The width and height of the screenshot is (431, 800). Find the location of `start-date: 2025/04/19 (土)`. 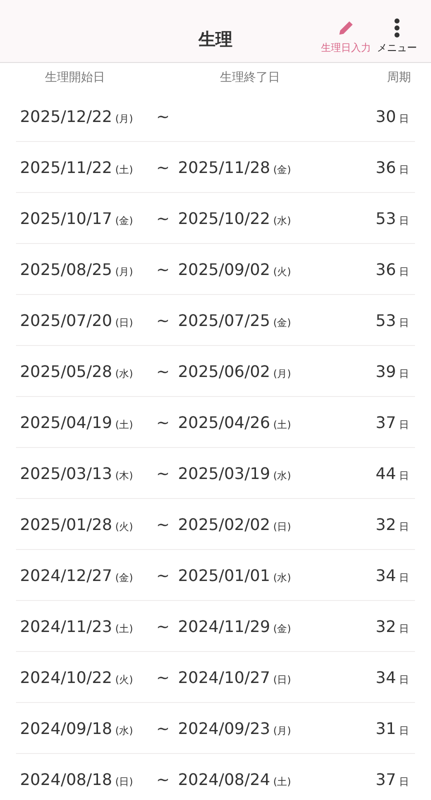

start-date: 2025/04/19 (土) is located at coordinates (76, 422).